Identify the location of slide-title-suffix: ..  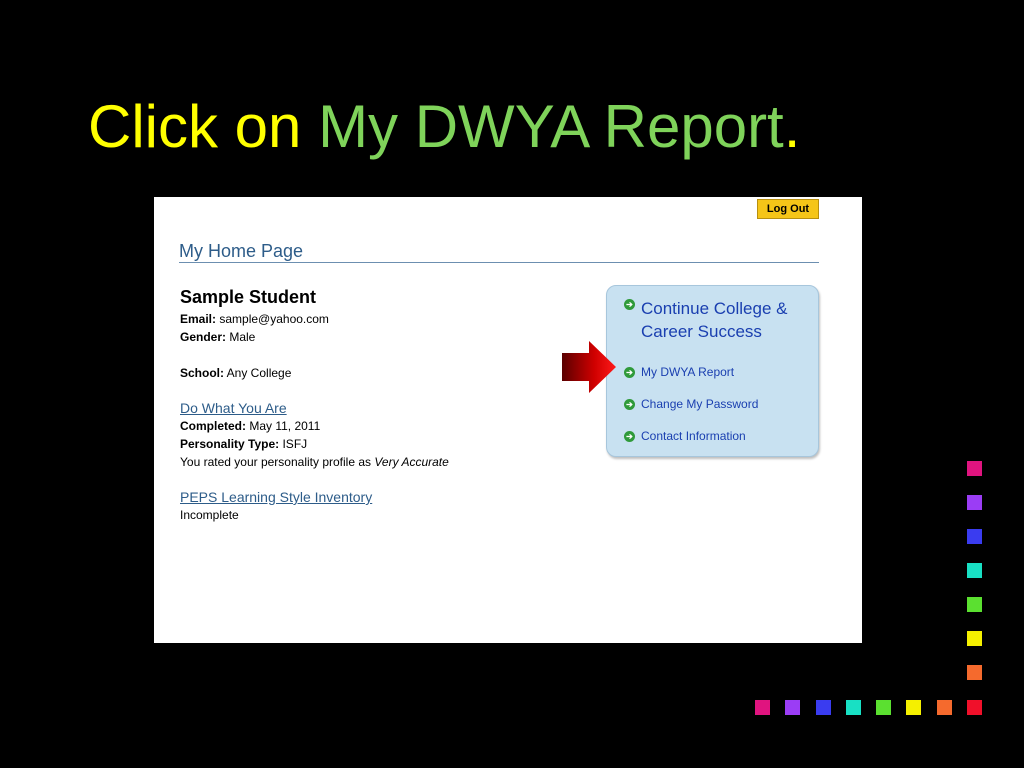
(792, 126).